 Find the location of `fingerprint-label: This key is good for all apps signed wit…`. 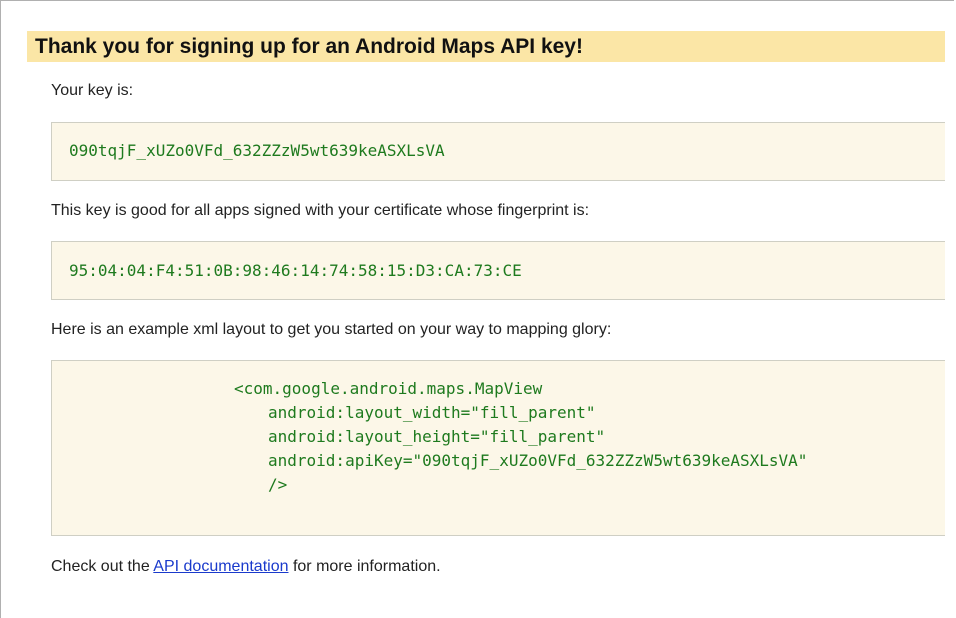

fingerprint-label: This key is good for all apps signed wit… is located at coordinates (320, 210).